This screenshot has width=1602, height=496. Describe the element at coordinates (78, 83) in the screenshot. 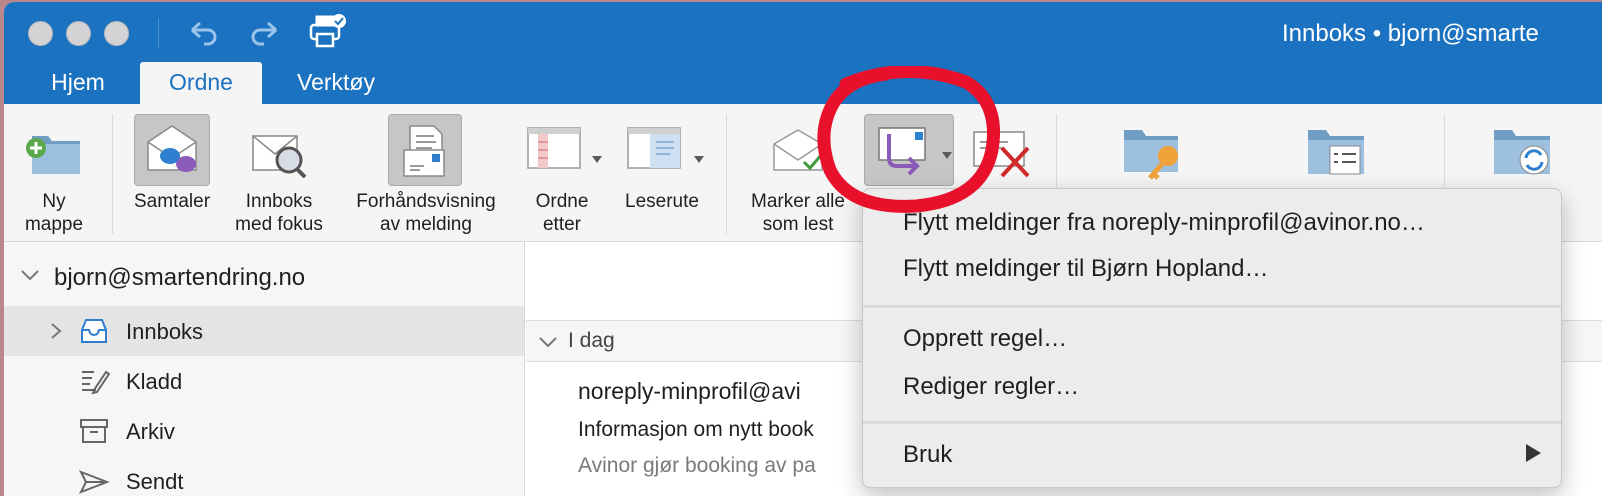

I see `tab-hjem: Hjem` at that location.